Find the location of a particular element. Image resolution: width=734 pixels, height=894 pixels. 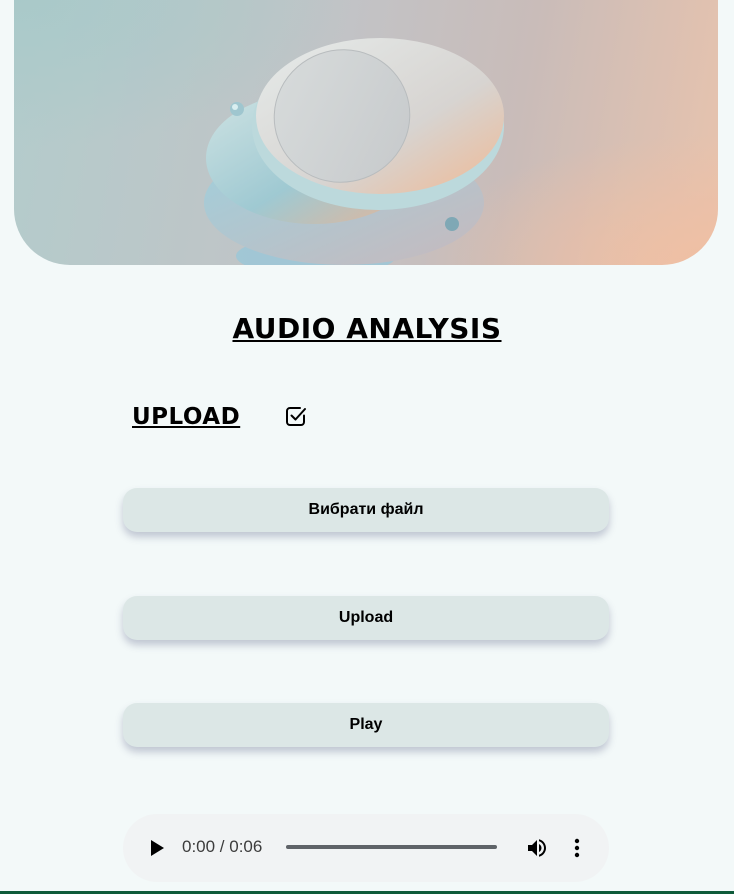

play-icon is located at coordinates (157, 848).